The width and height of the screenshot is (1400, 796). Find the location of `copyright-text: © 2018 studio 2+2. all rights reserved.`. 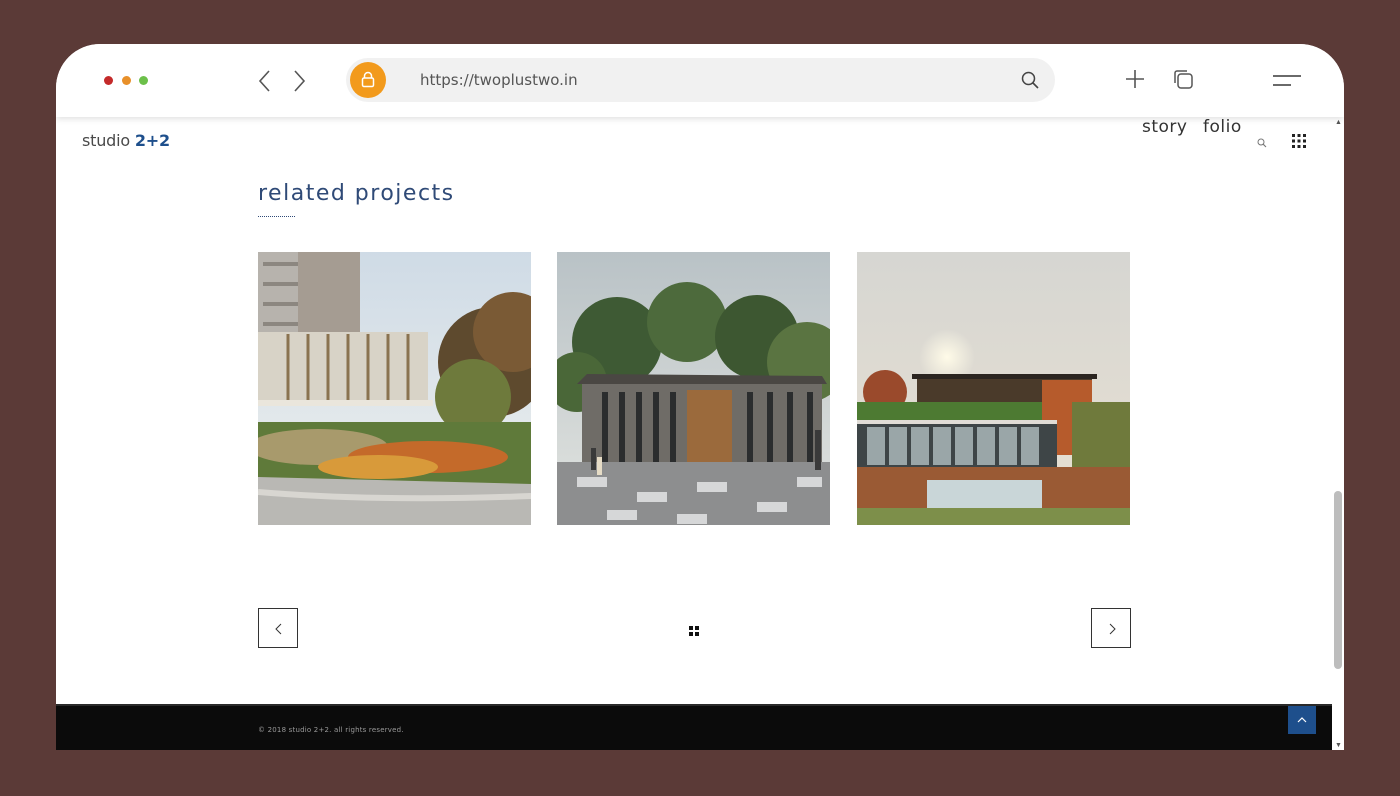

copyright-text: © 2018 studio 2+2. all rights reserved. is located at coordinates (331, 730).